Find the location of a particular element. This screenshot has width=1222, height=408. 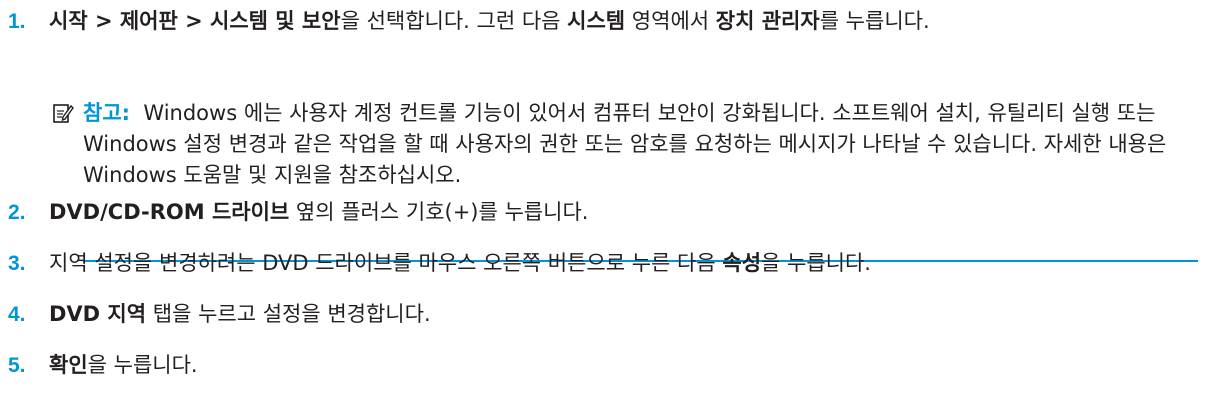

text-run: 을 선택합니다. 그런 다음 is located at coordinates (454, 21).